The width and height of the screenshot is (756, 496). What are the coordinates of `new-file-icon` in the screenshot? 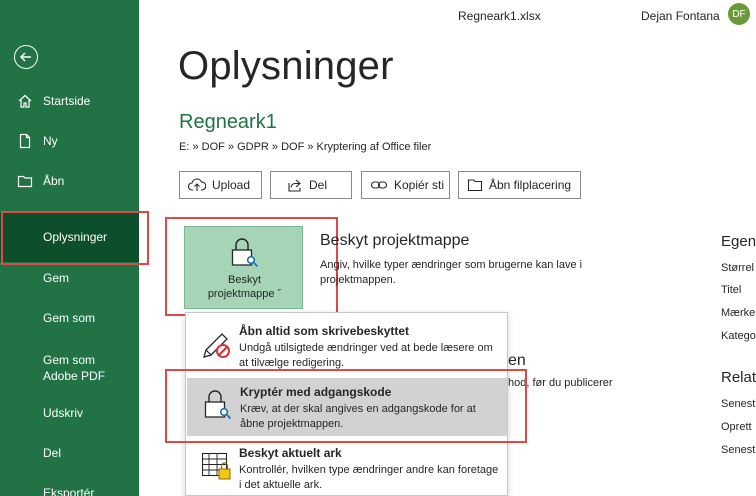 It's located at (25, 141).